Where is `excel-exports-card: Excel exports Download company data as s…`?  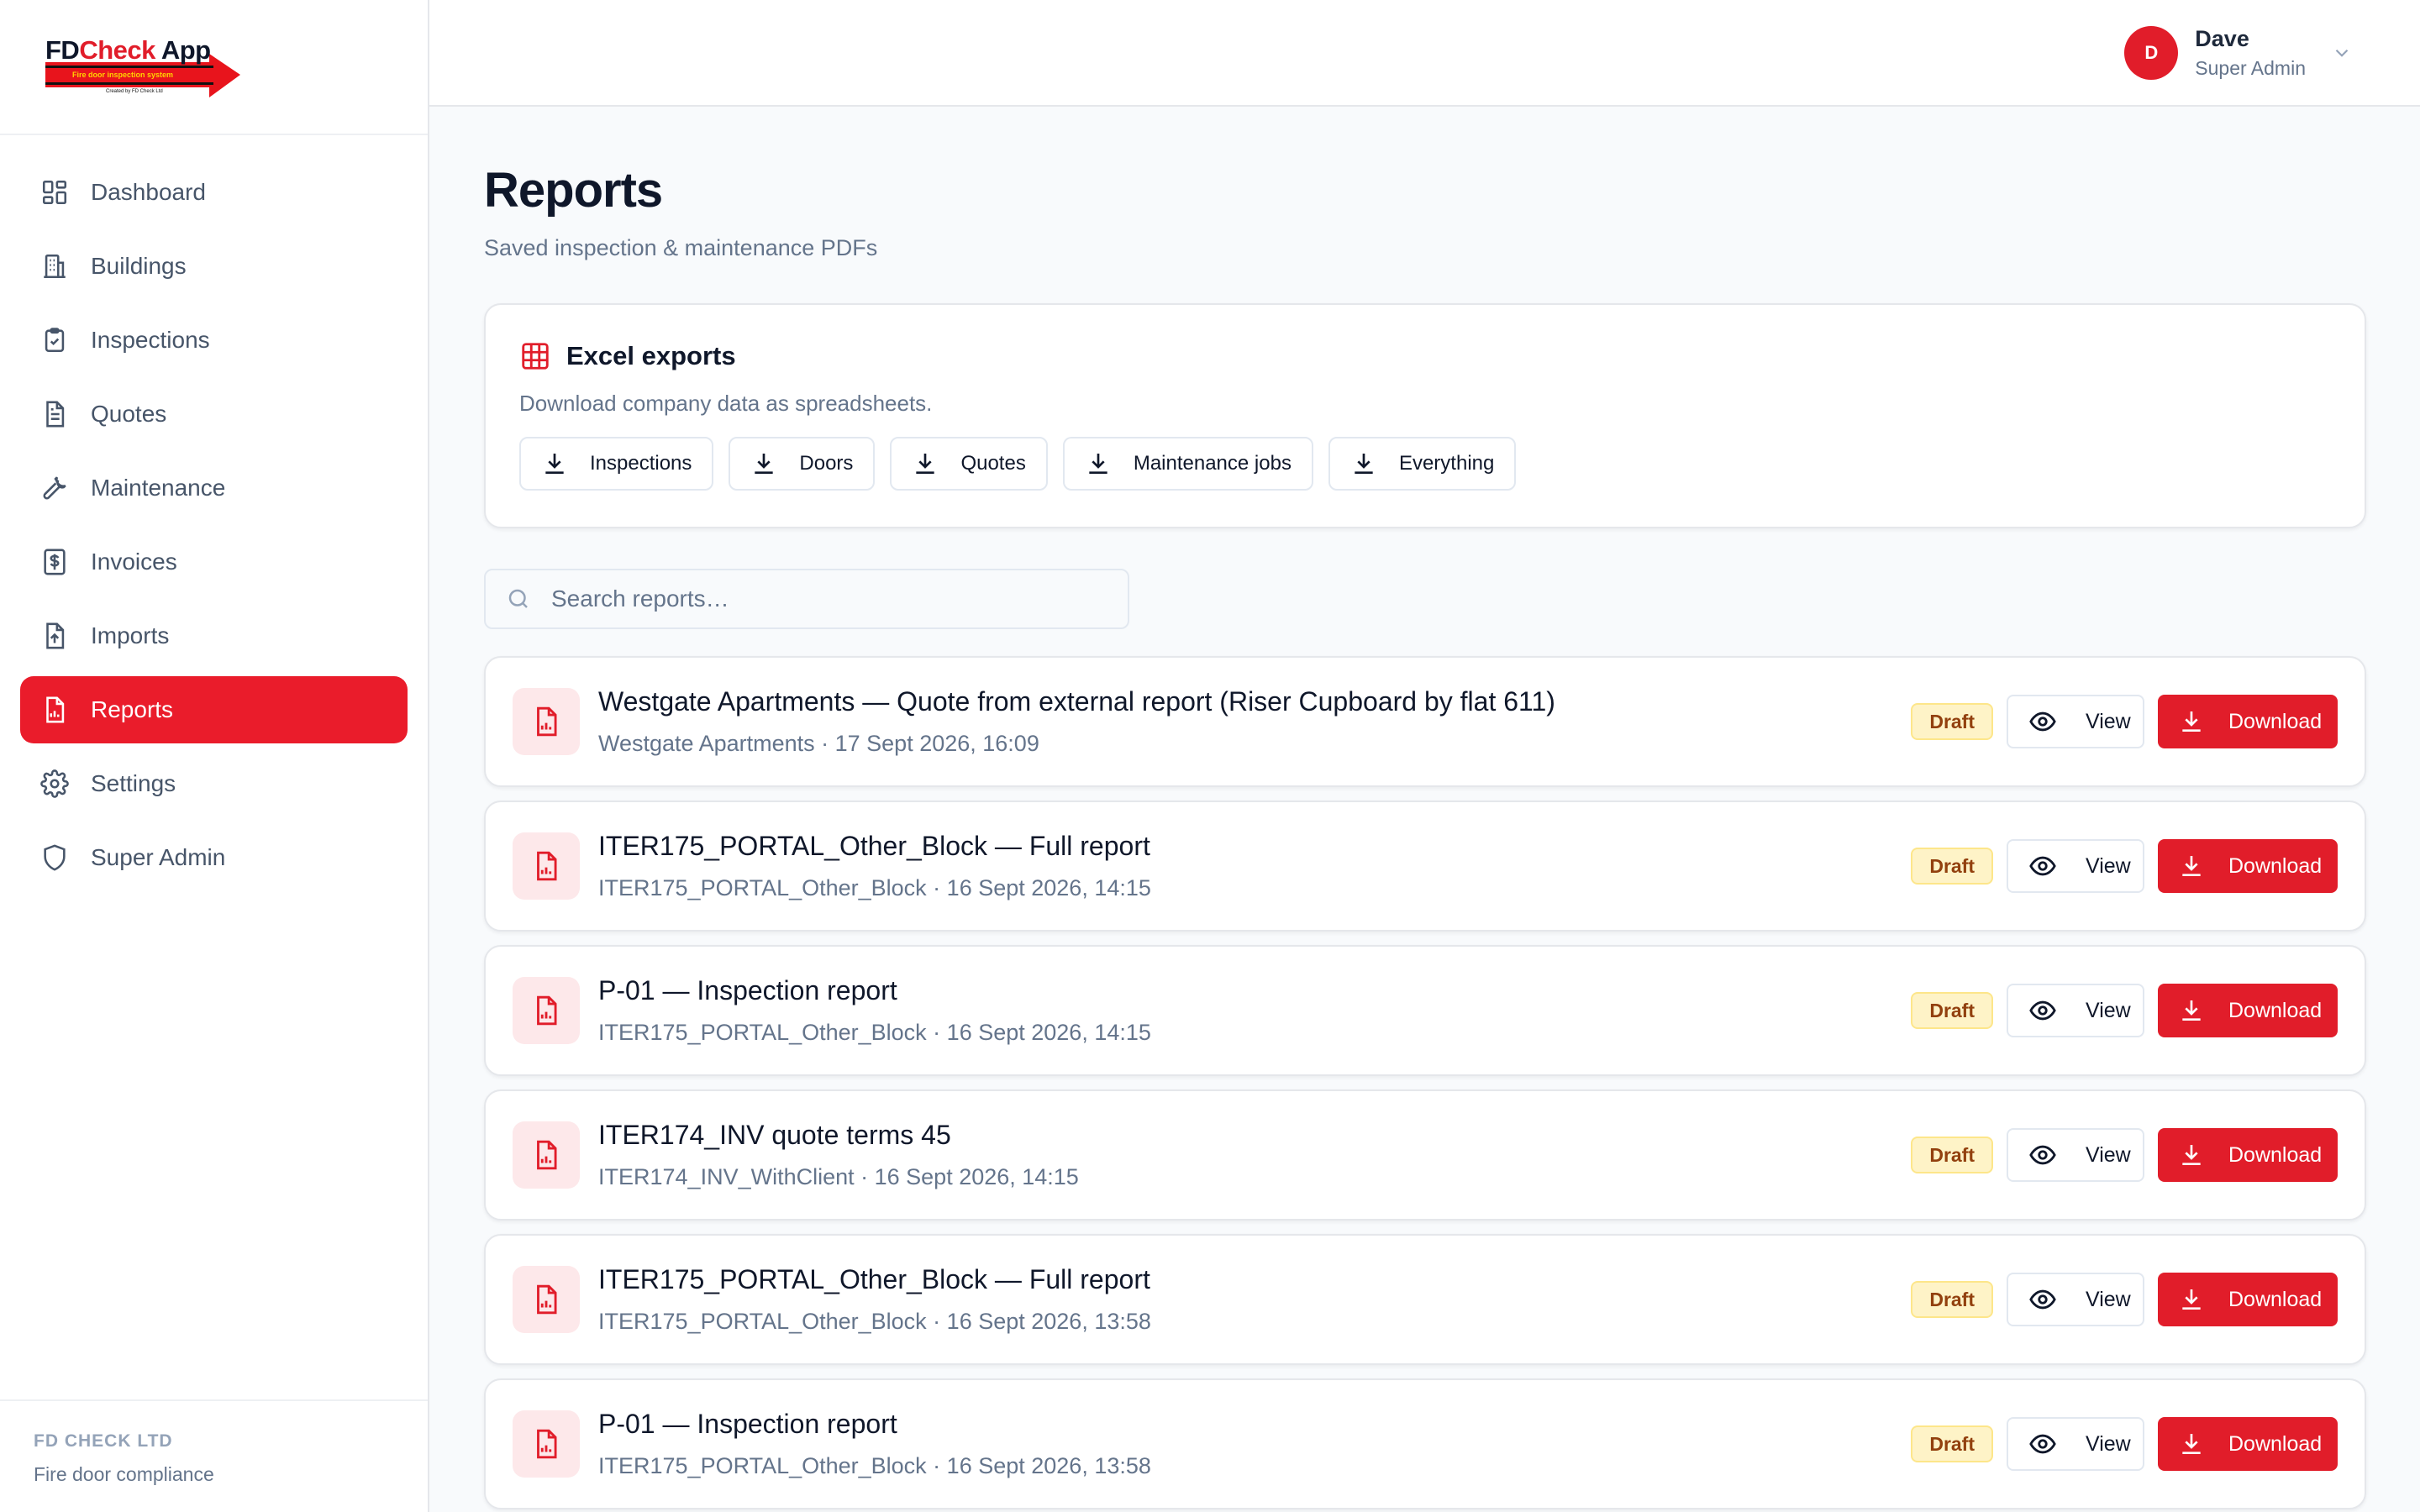
excel-exports-card: Excel exports Download company data as s… is located at coordinates (1425, 415).